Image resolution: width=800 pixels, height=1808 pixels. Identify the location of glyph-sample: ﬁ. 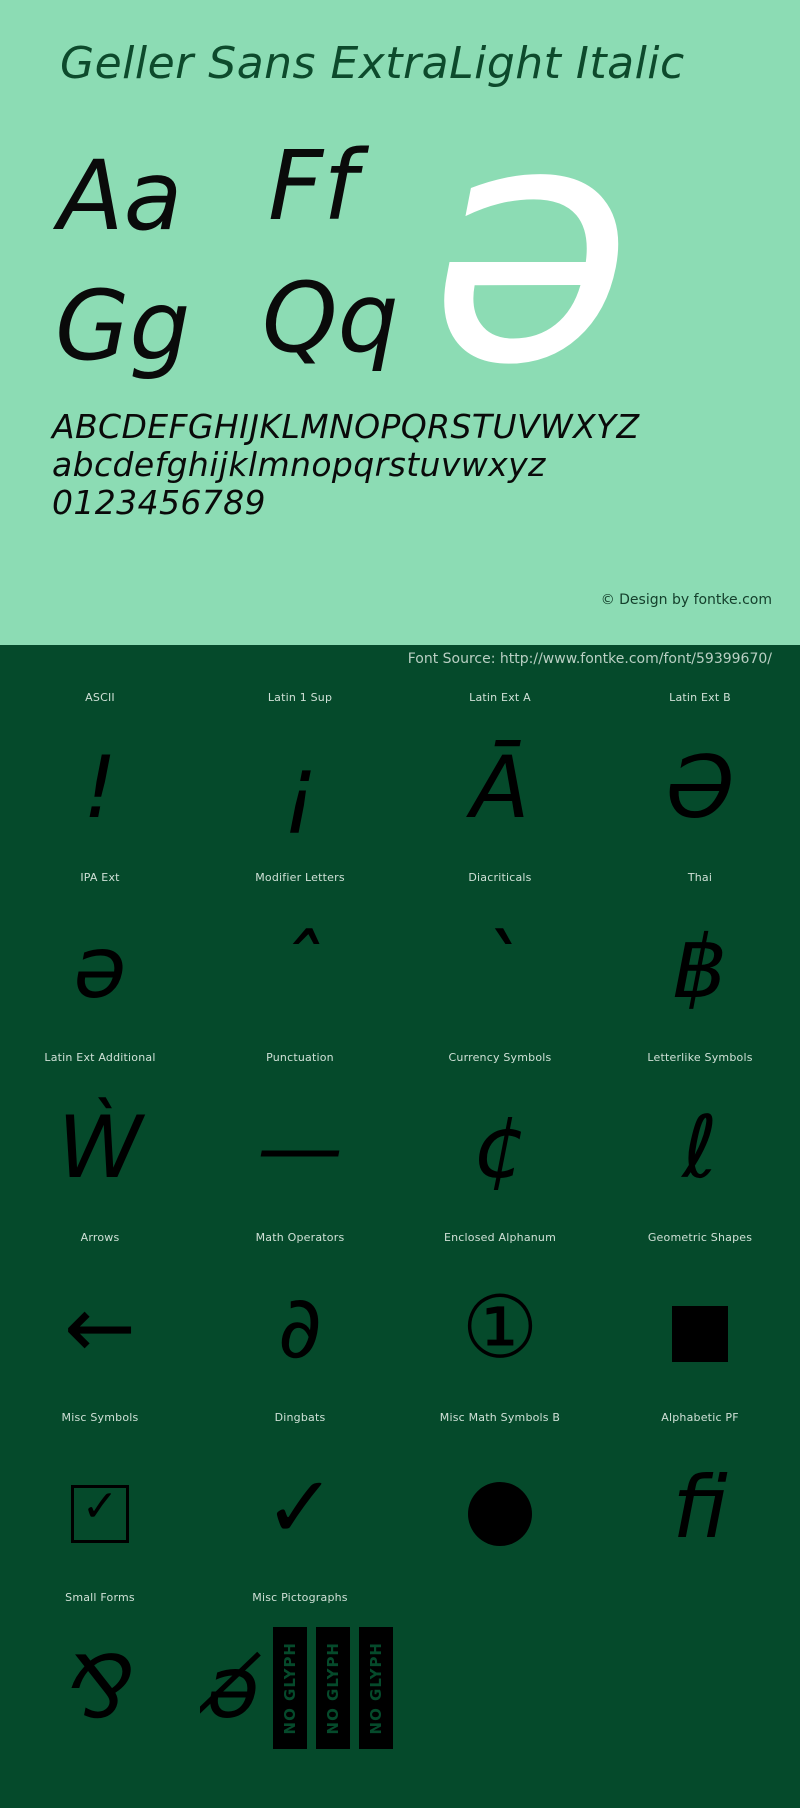
(700, 1508).